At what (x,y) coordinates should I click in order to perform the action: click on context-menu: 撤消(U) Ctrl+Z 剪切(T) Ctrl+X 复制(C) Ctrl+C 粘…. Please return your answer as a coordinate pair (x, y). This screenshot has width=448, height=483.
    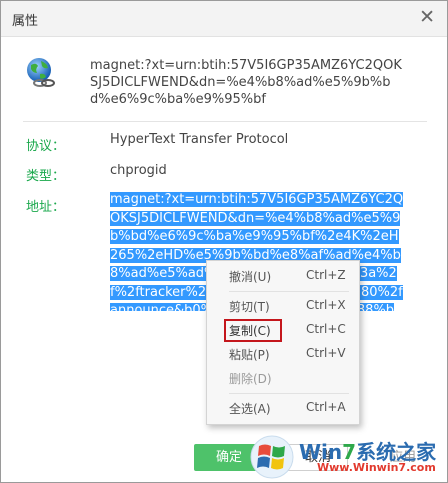
    Looking at the image, I should click on (283, 342).